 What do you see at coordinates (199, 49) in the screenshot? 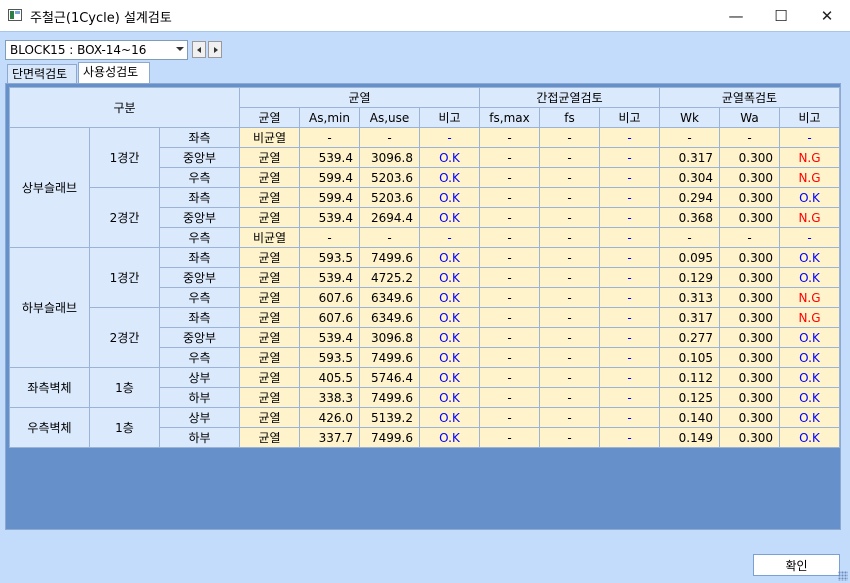
I see `prev-block-button` at bounding box center [199, 49].